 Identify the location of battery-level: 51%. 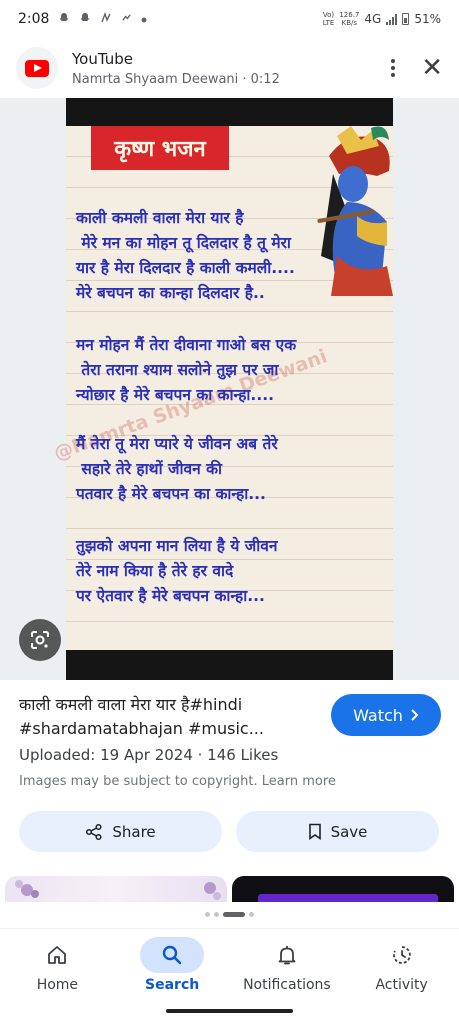
(427, 19).